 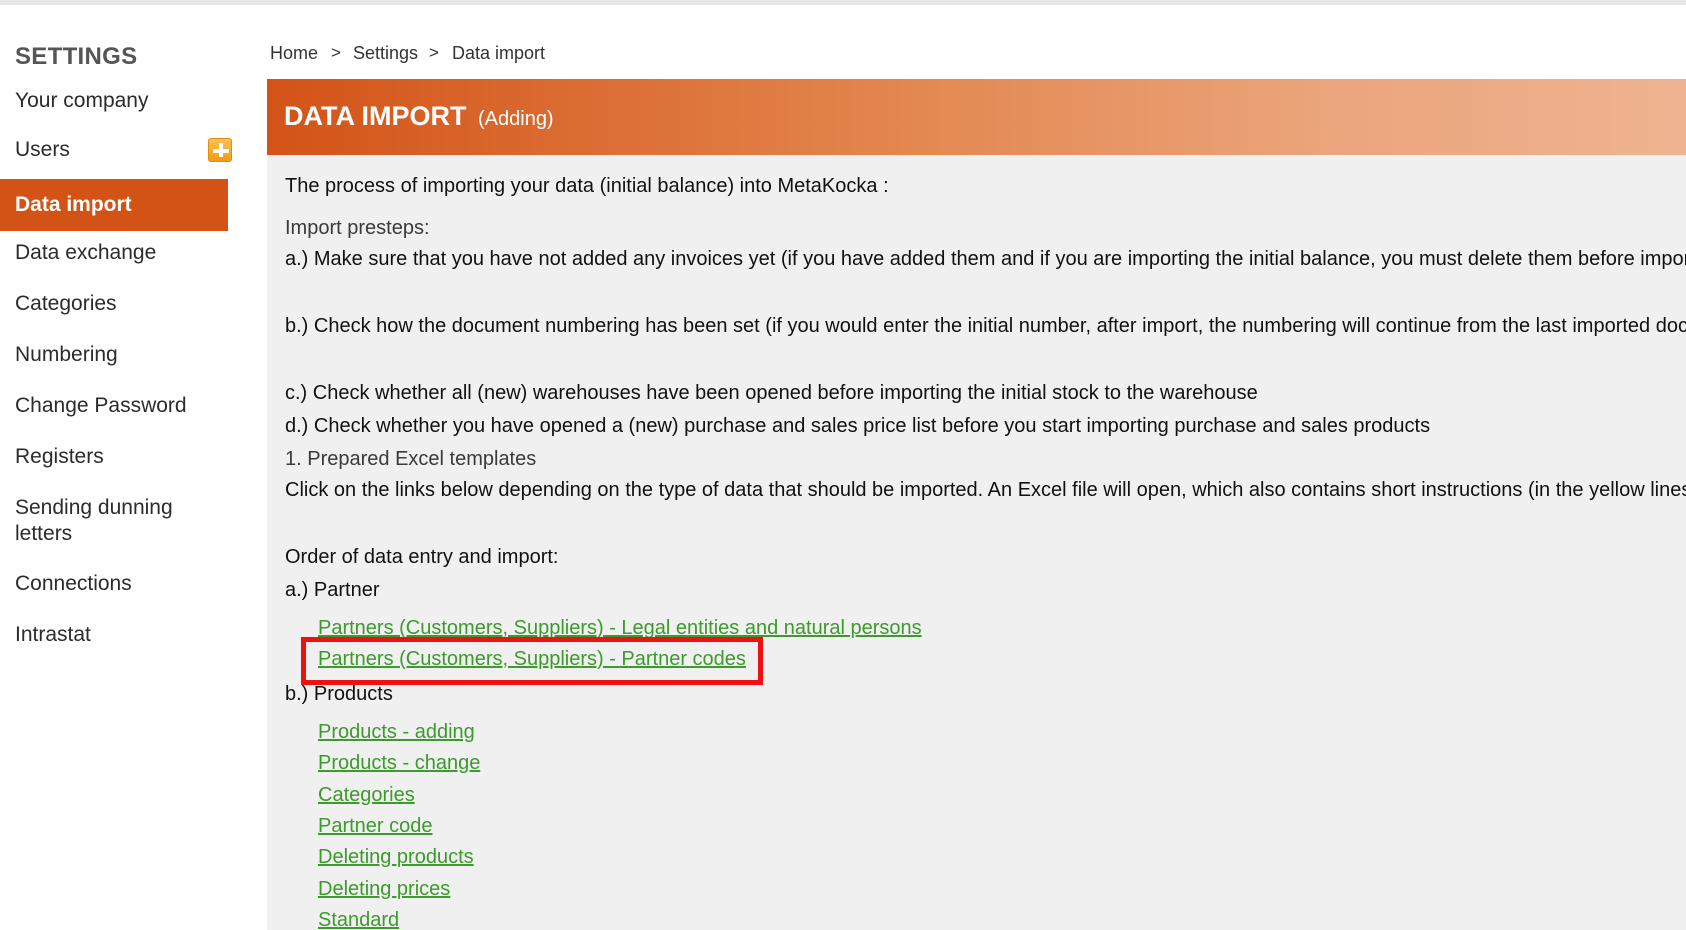 I want to click on sidebar-item-registers: Registers, so click(x=114, y=457).